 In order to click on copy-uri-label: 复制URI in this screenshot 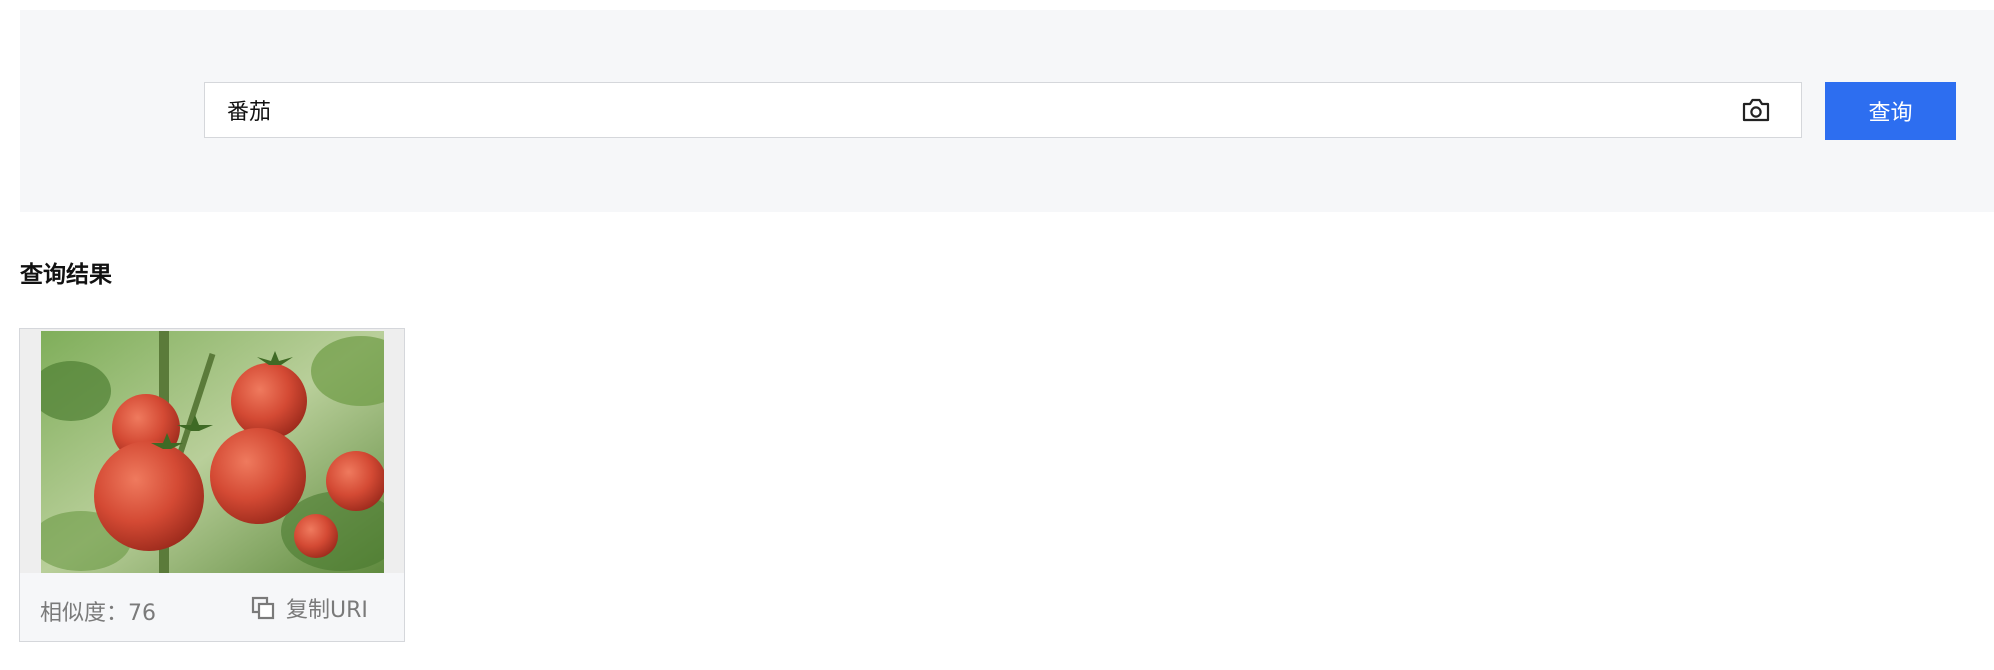, I will do `click(327, 610)`.